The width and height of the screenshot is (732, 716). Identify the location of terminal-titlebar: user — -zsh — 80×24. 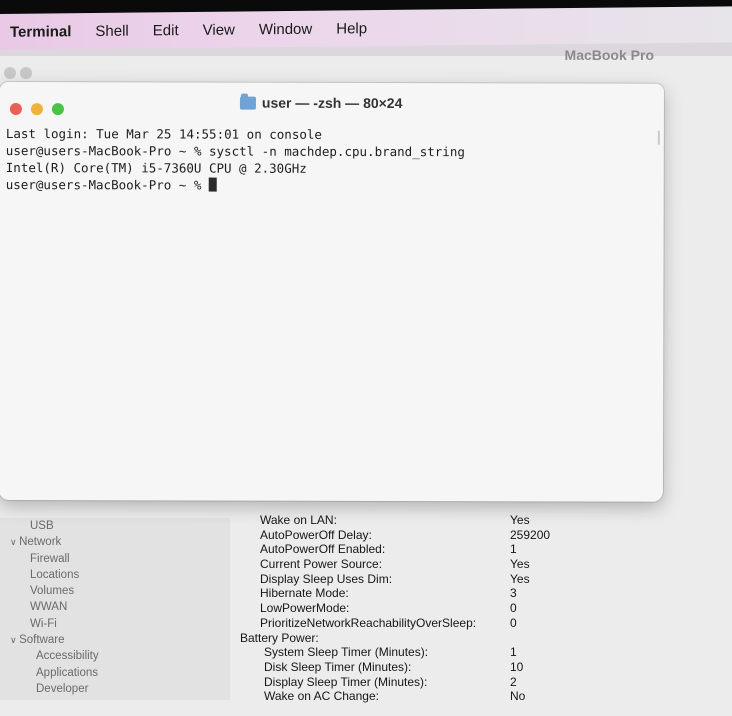
(332, 103).